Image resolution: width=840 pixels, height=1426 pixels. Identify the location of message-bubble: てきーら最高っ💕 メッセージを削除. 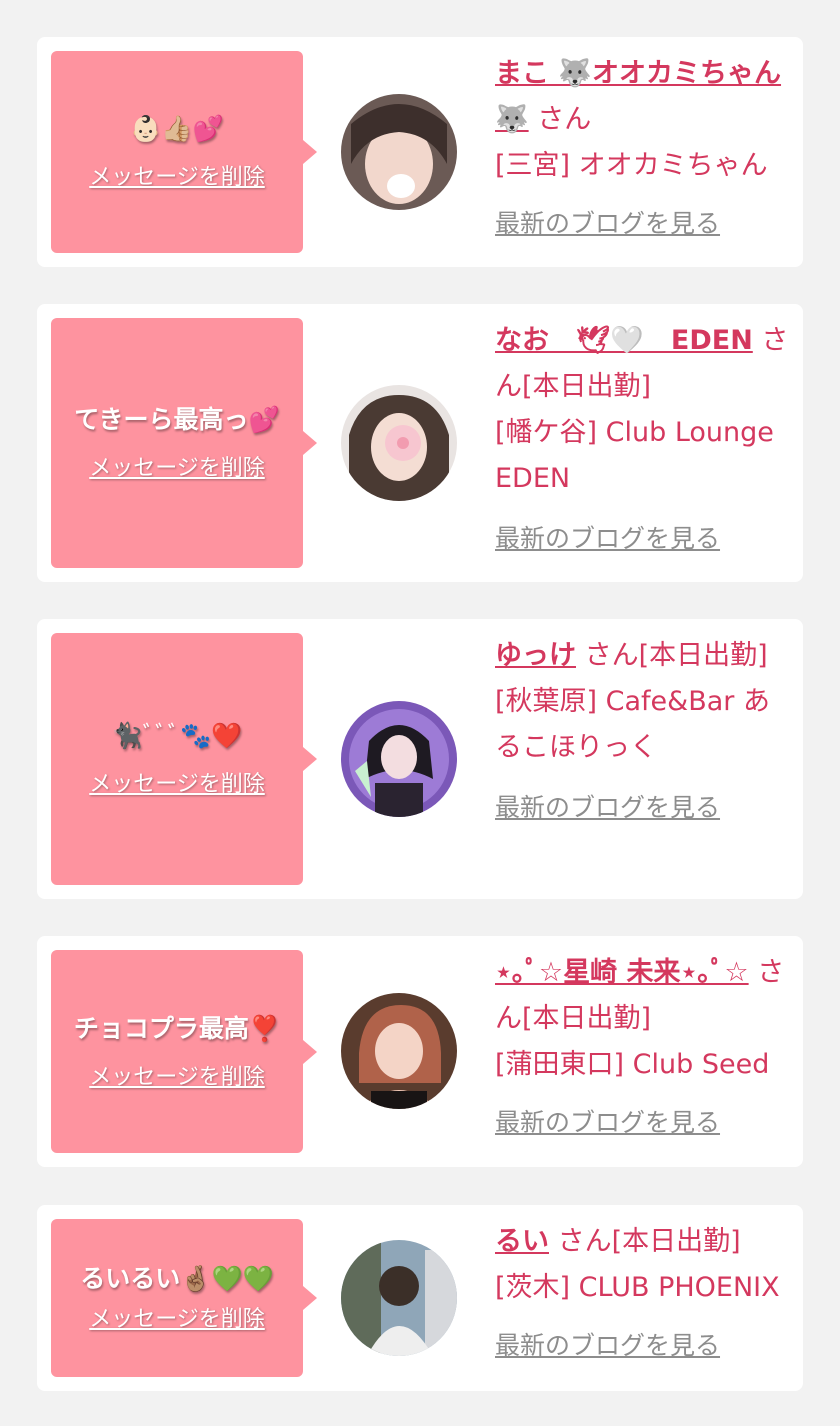
(184, 443).